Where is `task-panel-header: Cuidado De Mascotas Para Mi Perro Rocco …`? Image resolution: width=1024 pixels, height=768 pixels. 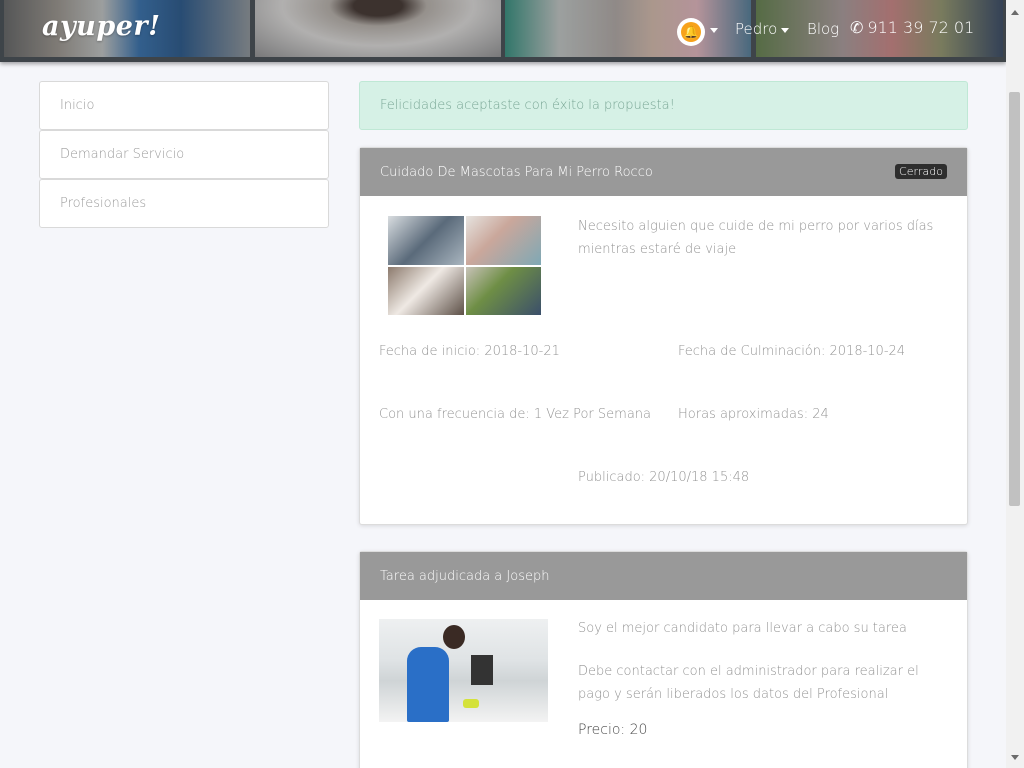 task-panel-header: Cuidado De Mascotas Para Mi Perro Rocco … is located at coordinates (663, 172).